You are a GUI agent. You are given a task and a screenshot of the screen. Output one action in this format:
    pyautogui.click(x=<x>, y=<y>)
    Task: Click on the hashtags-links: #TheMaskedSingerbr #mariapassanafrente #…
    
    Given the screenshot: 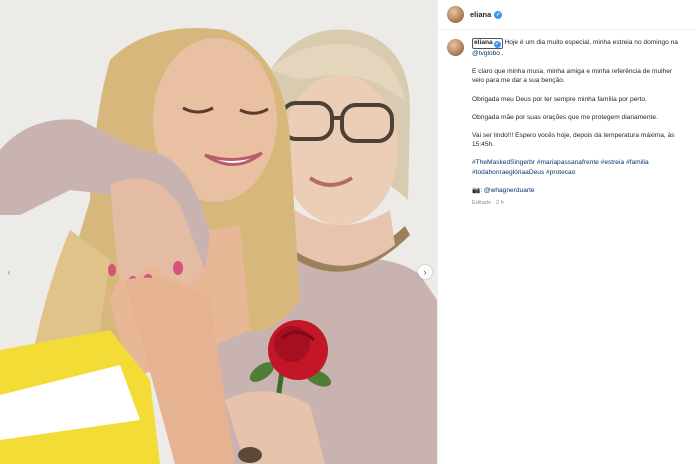 What is the action you would take?
    pyautogui.click(x=579, y=167)
    